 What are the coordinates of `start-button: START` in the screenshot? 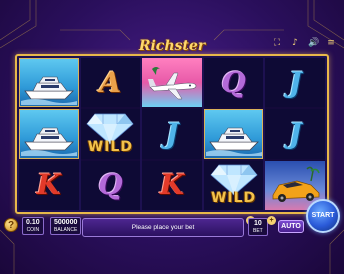 It's located at (323, 216).